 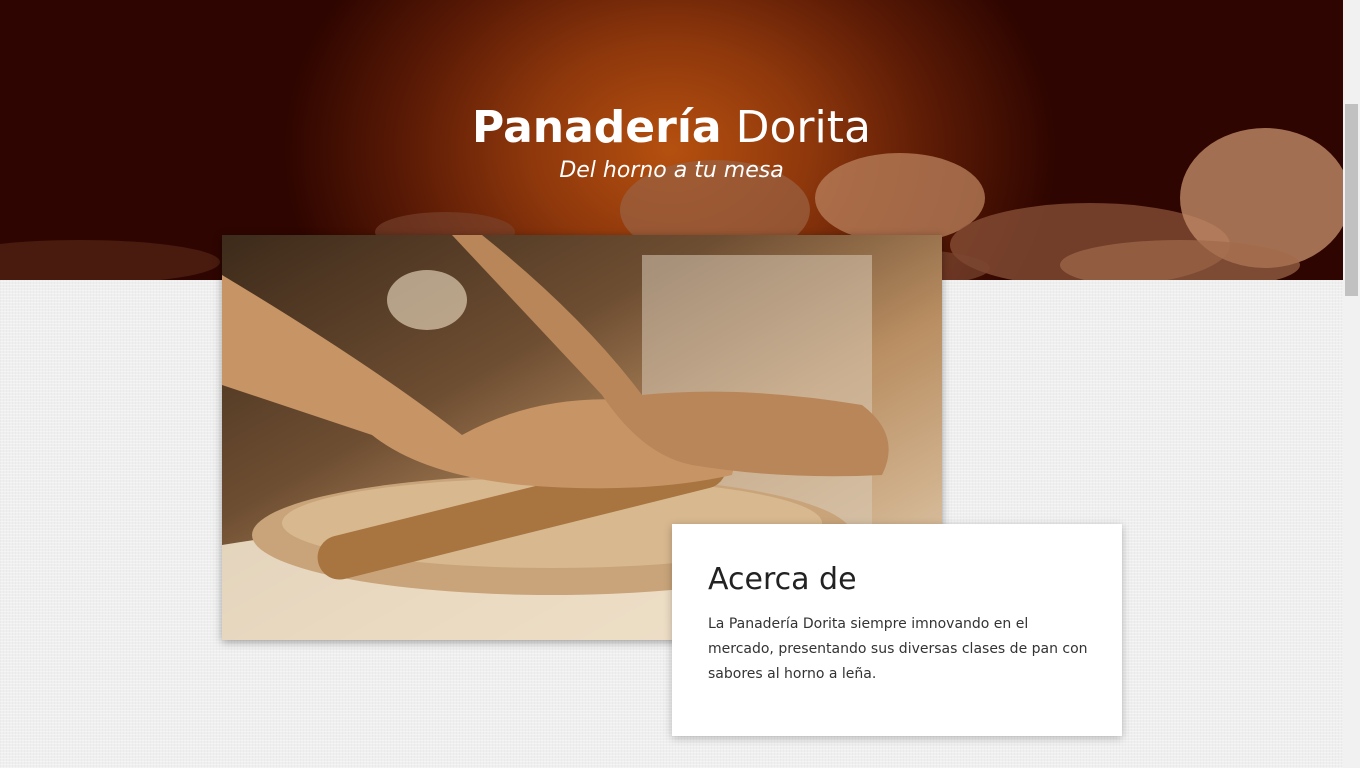 What do you see at coordinates (803, 127) in the screenshot?
I see `site-title-light: Dorita` at bounding box center [803, 127].